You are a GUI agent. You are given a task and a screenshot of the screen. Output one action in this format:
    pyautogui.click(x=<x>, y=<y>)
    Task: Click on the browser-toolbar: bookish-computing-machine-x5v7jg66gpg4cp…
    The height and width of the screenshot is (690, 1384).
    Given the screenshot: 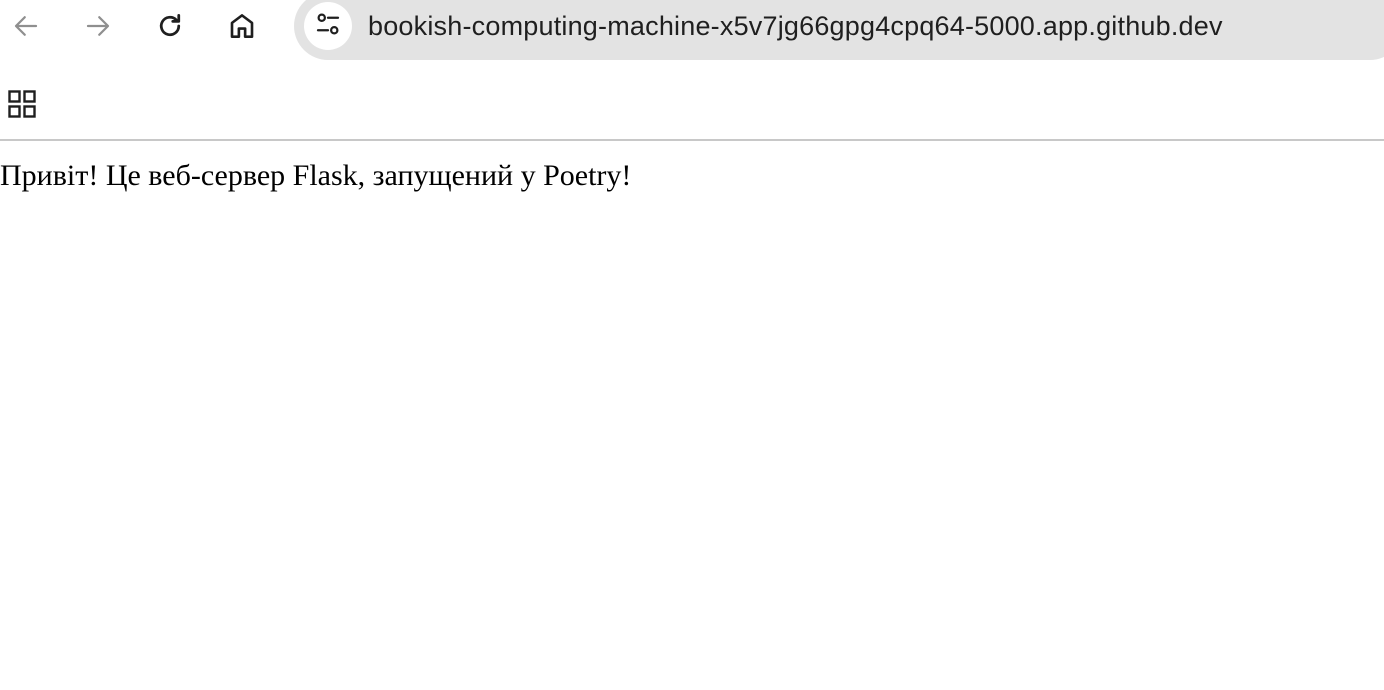 What is the action you would take?
    pyautogui.click(x=692, y=30)
    